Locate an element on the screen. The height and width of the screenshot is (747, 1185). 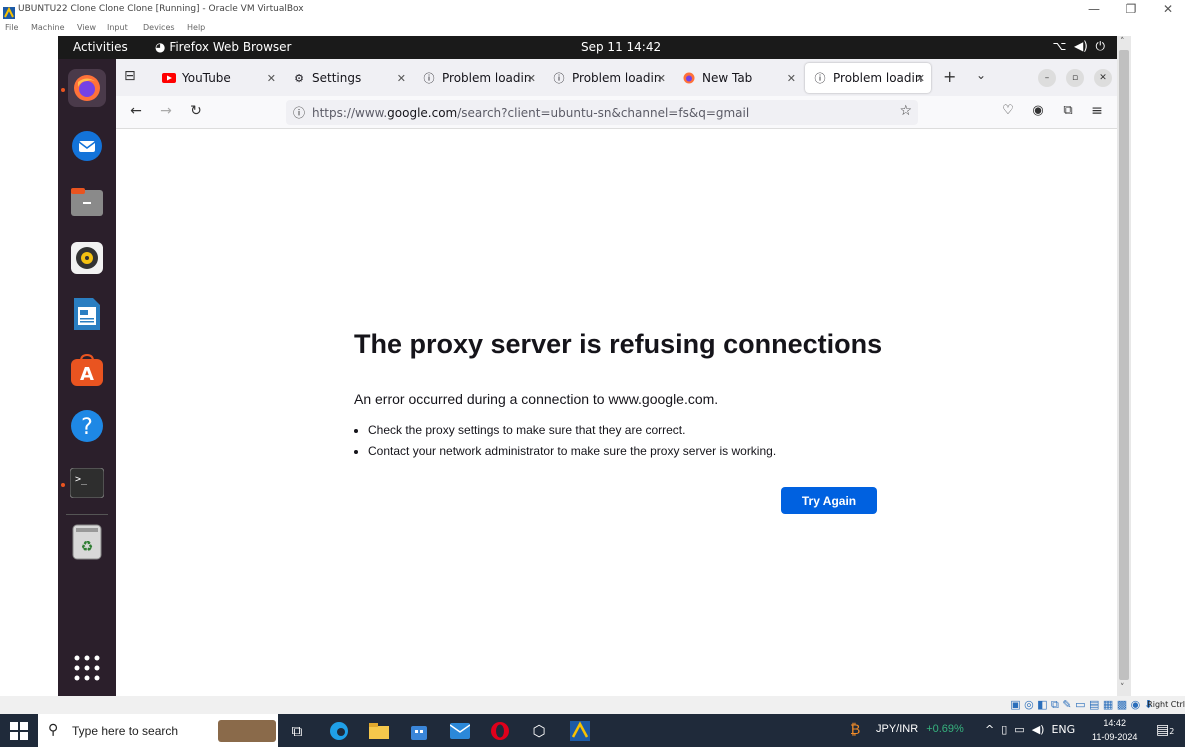
file-explorer-icon is located at coordinates (379, 731).